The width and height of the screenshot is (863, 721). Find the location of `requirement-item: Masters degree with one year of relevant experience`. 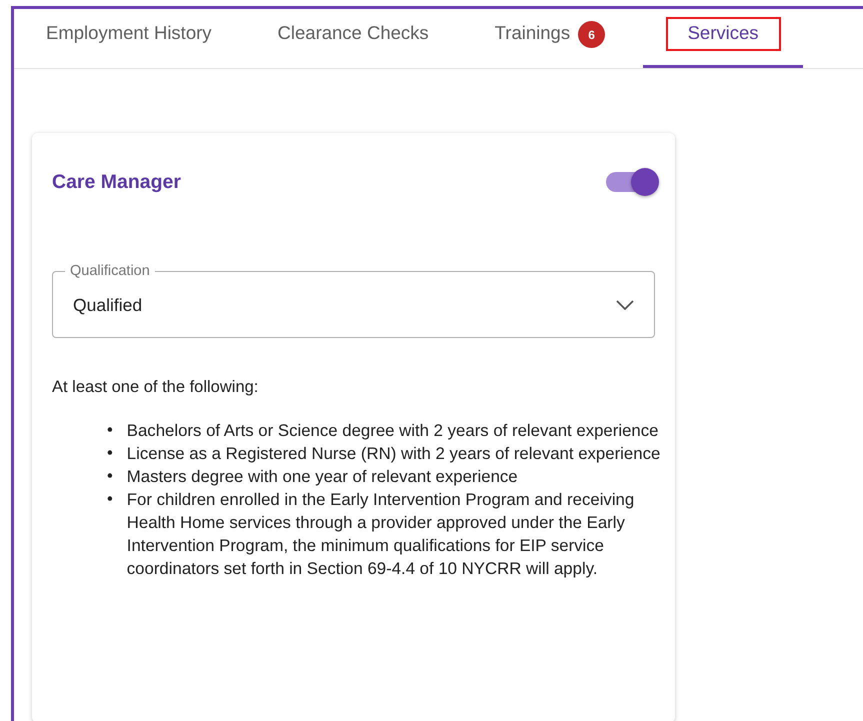

requirement-item: Masters degree with one year of relevant experience is located at coordinates (322, 477).